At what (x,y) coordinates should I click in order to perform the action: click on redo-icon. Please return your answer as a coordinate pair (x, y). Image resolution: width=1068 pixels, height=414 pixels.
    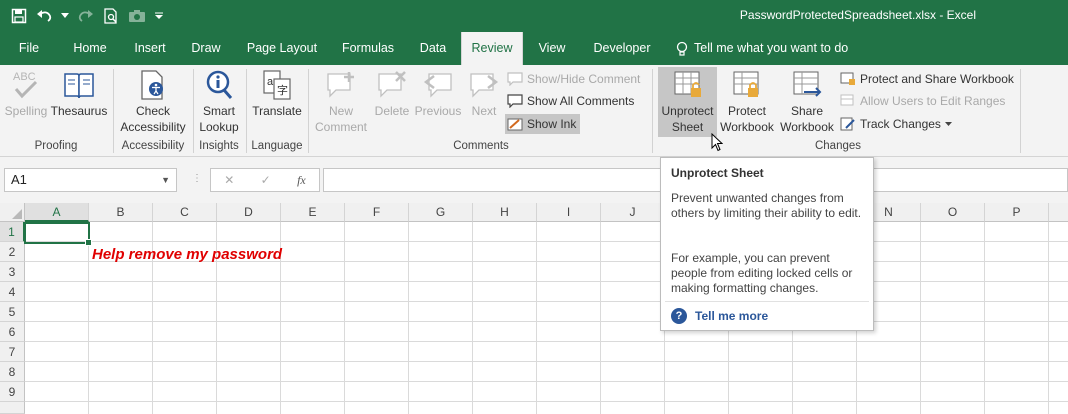
    Looking at the image, I should click on (85, 16).